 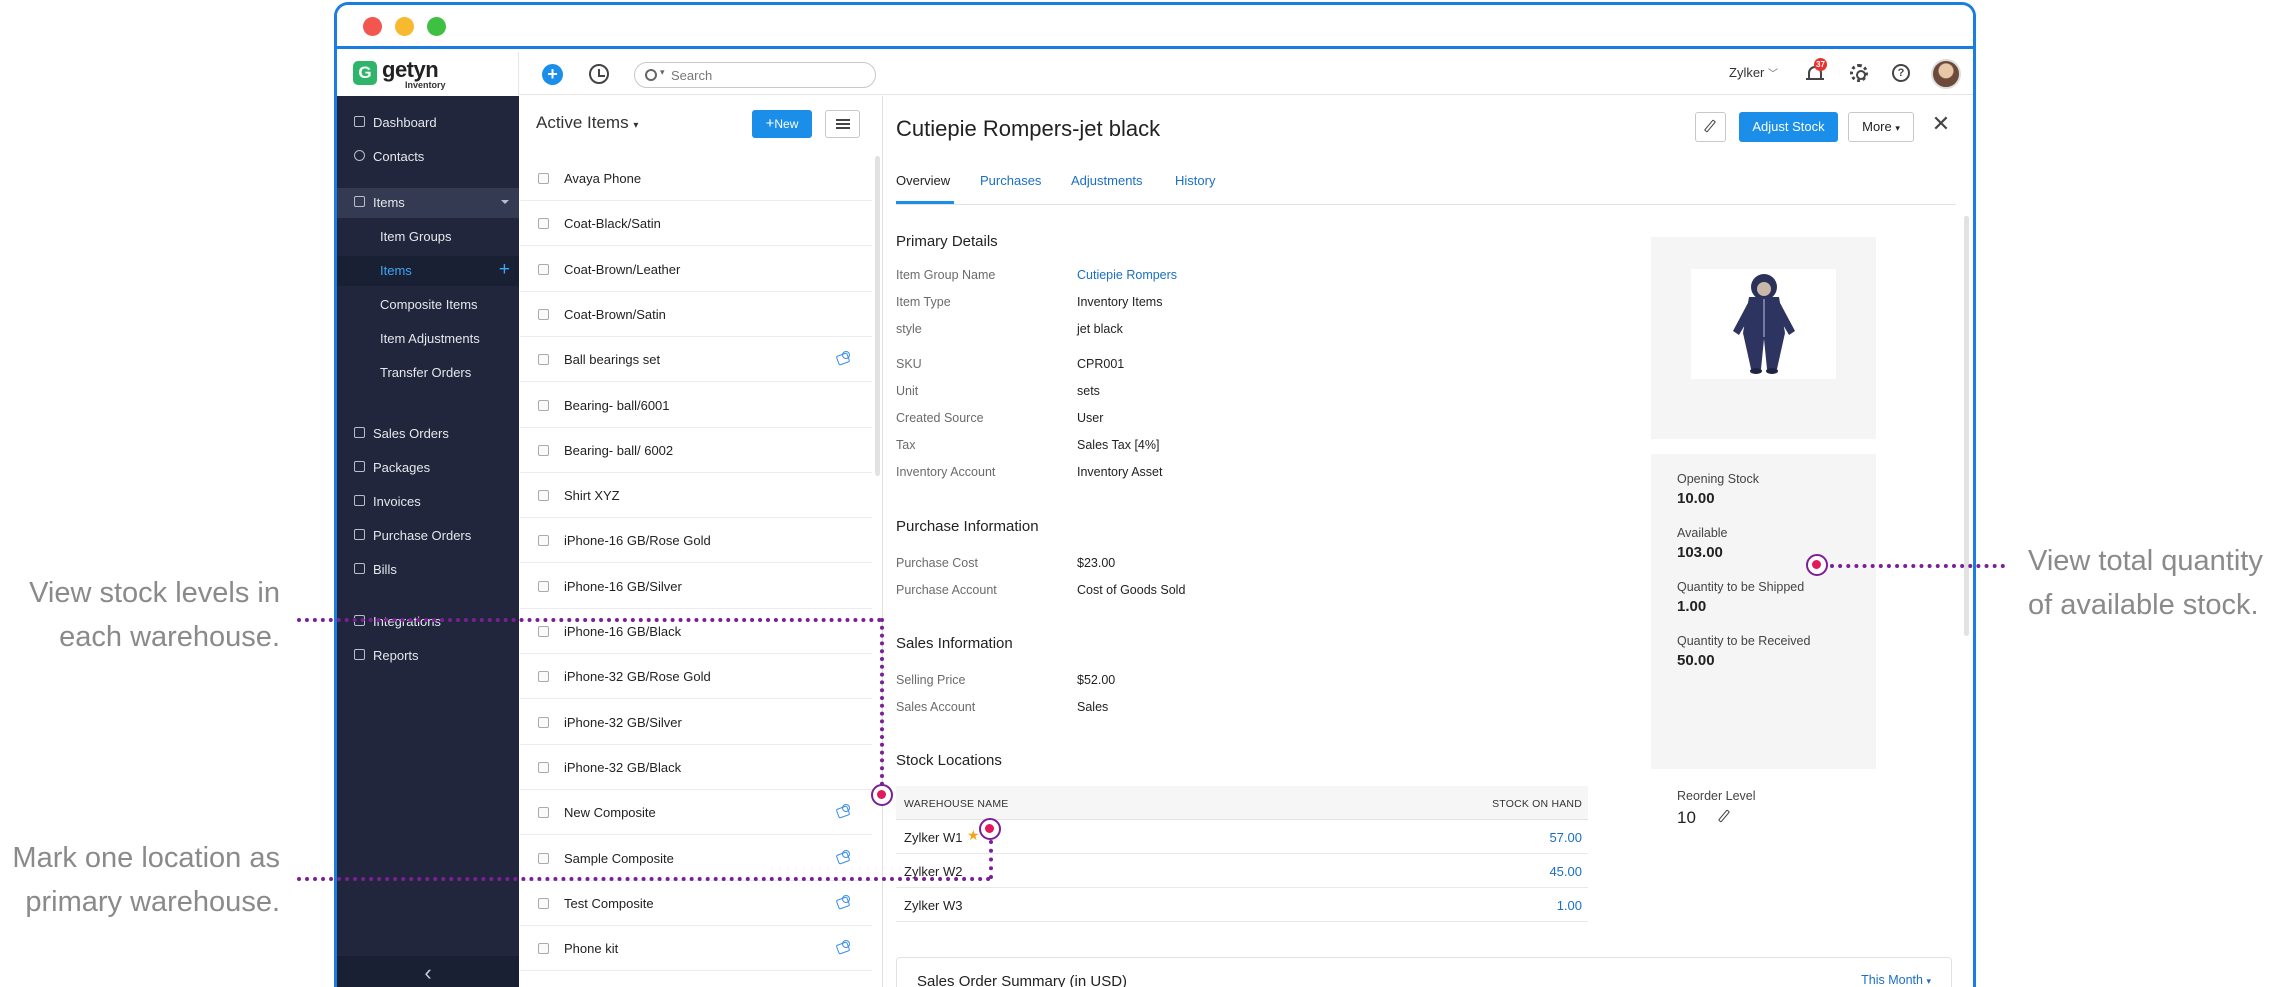 What do you see at coordinates (1941, 124) in the screenshot?
I see `close-icon: ✕` at bounding box center [1941, 124].